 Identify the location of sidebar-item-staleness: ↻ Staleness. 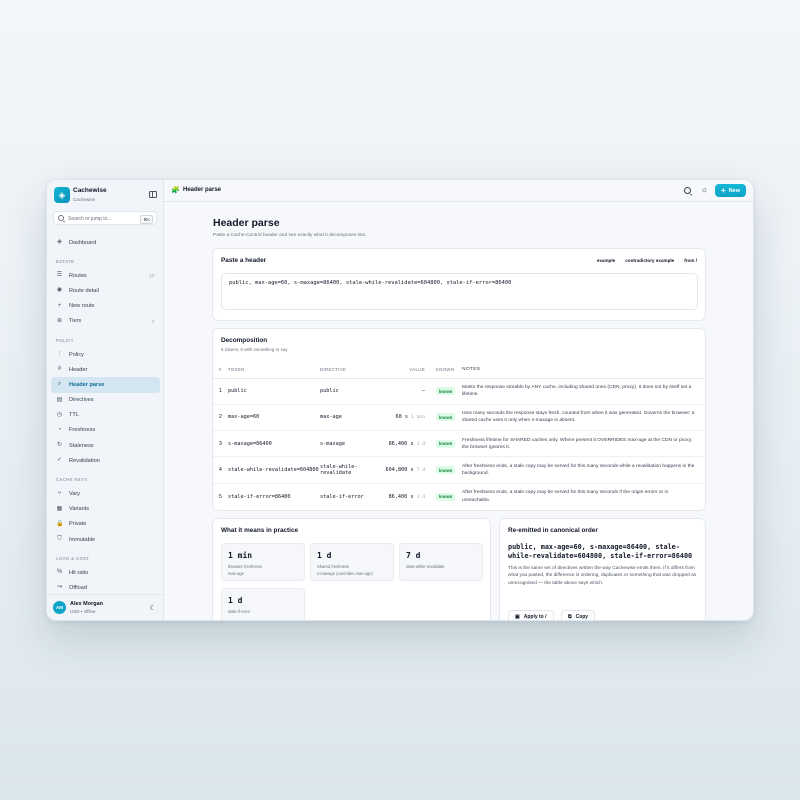
(105, 445).